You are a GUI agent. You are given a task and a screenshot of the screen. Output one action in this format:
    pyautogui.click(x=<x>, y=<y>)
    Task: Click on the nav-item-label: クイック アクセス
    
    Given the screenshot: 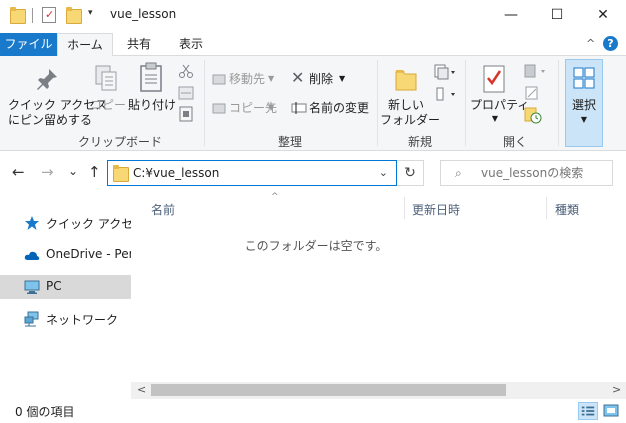 What is the action you would take?
    pyautogui.click(x=88, y=224)
    